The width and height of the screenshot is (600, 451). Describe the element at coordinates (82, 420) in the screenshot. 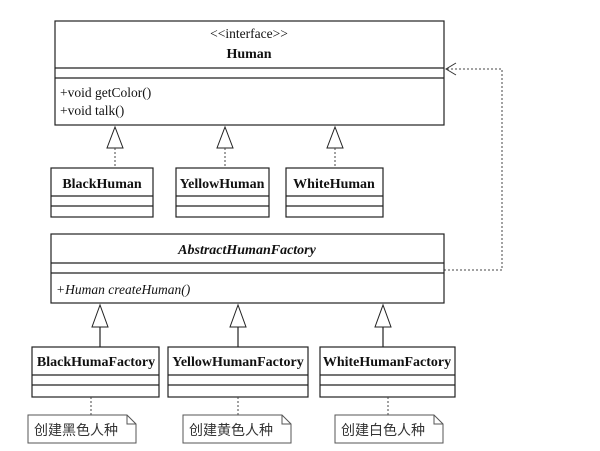

I see `note-black: 创建黑色人种` at that location.